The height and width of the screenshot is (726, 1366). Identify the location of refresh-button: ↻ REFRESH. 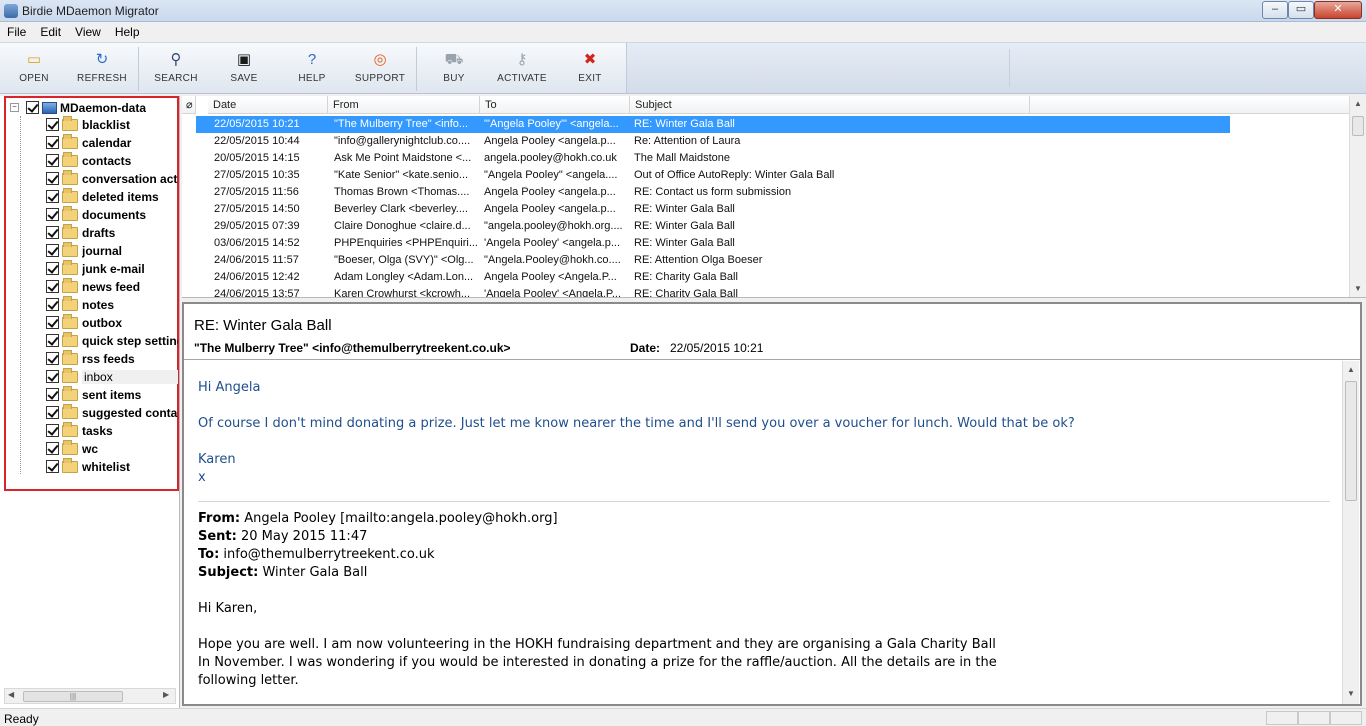
(102, 69).